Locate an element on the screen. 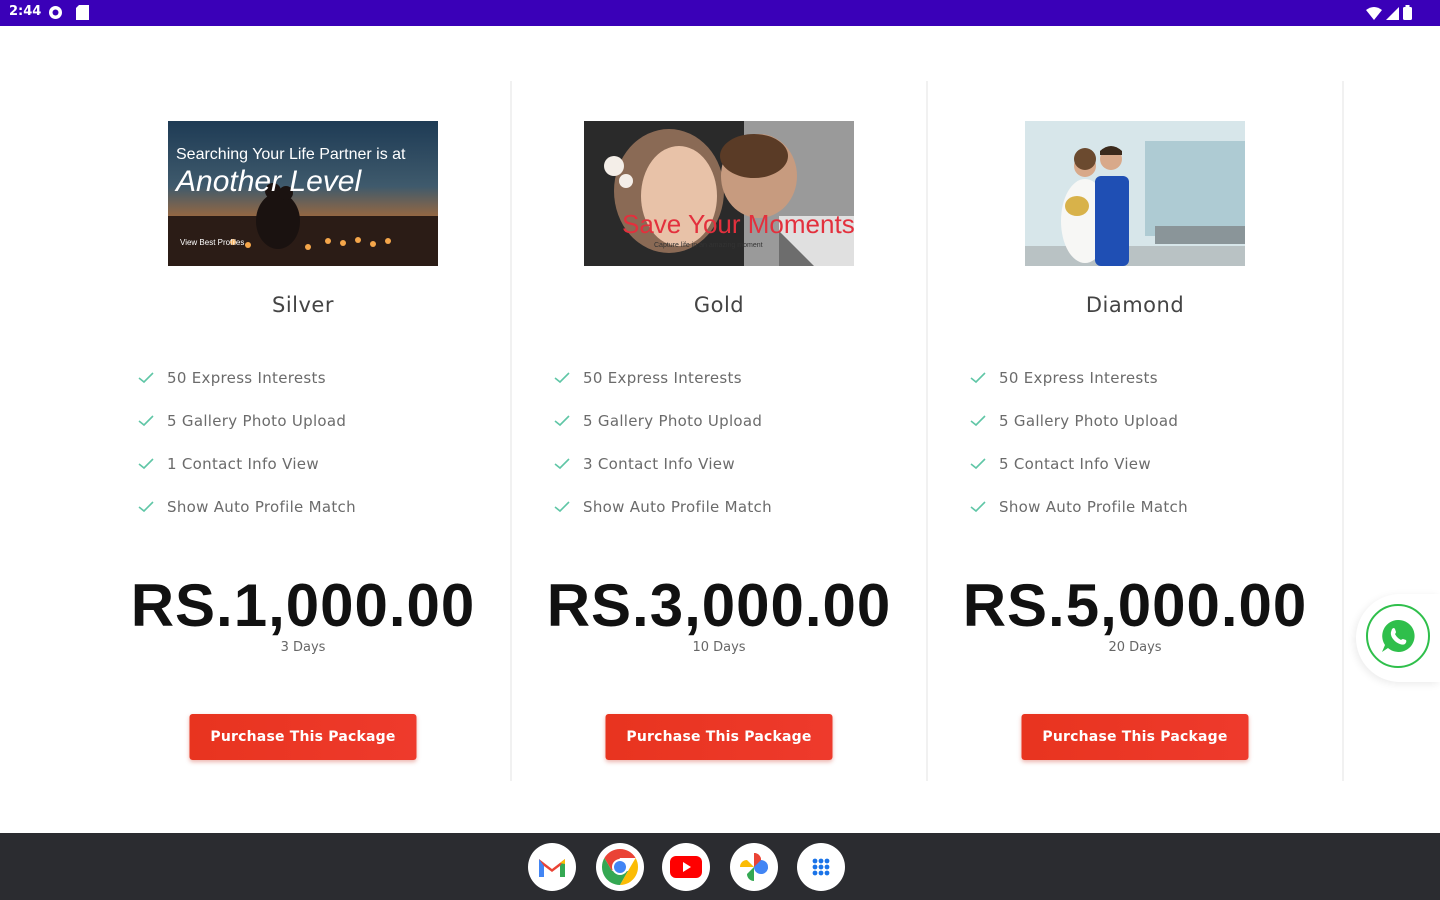  app-launcher-icon is located at coordinates (821, 867).